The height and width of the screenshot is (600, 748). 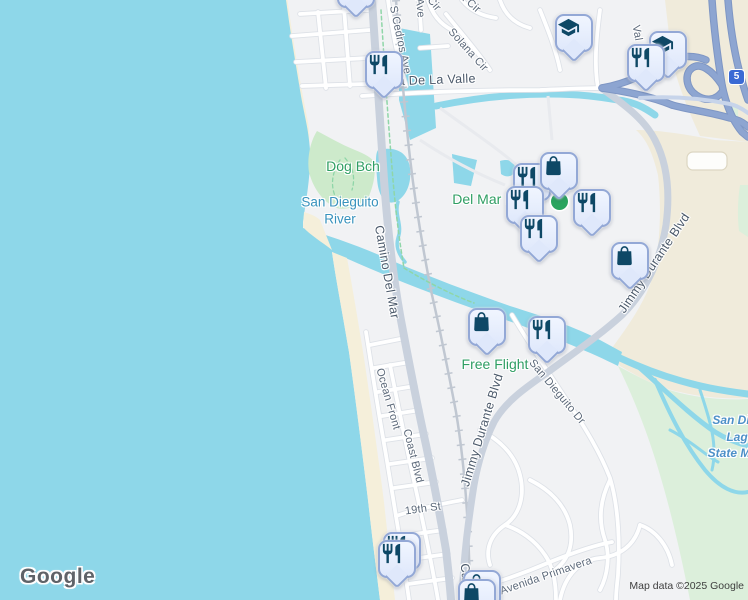 I want to click on map-label-san-dieguito: San Dieguito, so click(x=340, y=202).